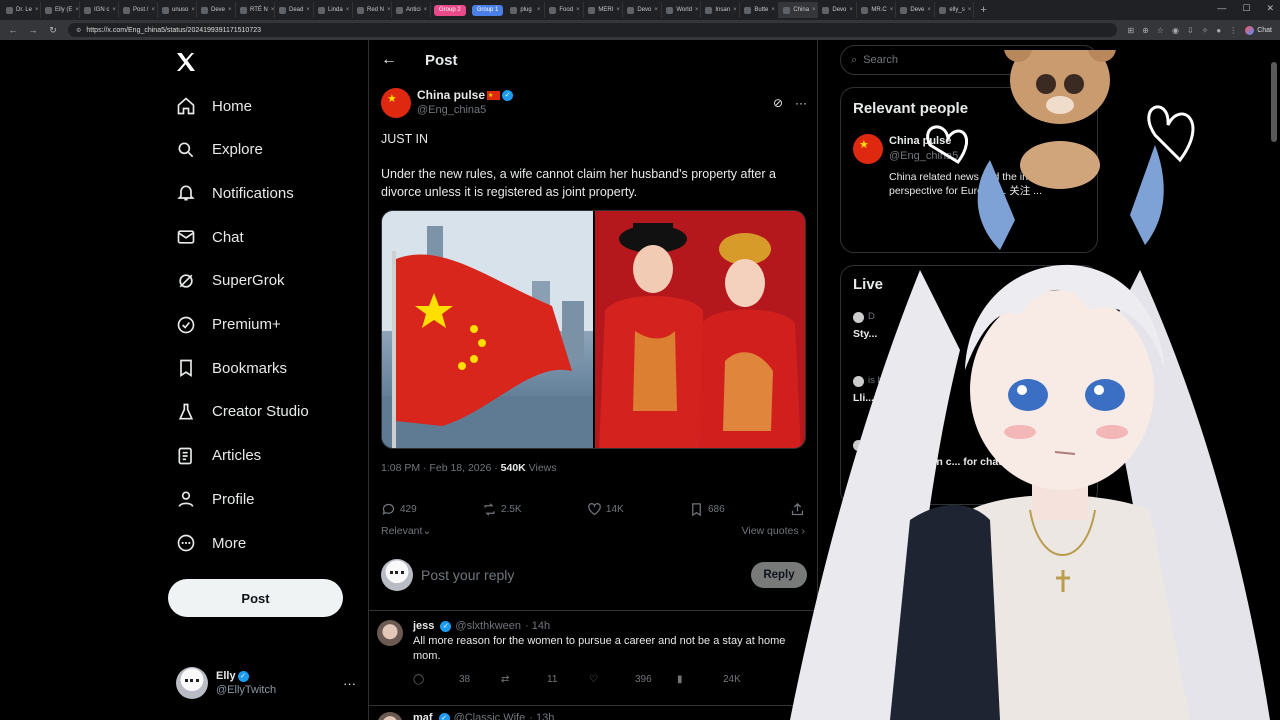 The height and width of the screenshot is (720, 1280). Describe the element at coordinates (605, 509) in the screenshot. I see `like-action: 14K` at that location.